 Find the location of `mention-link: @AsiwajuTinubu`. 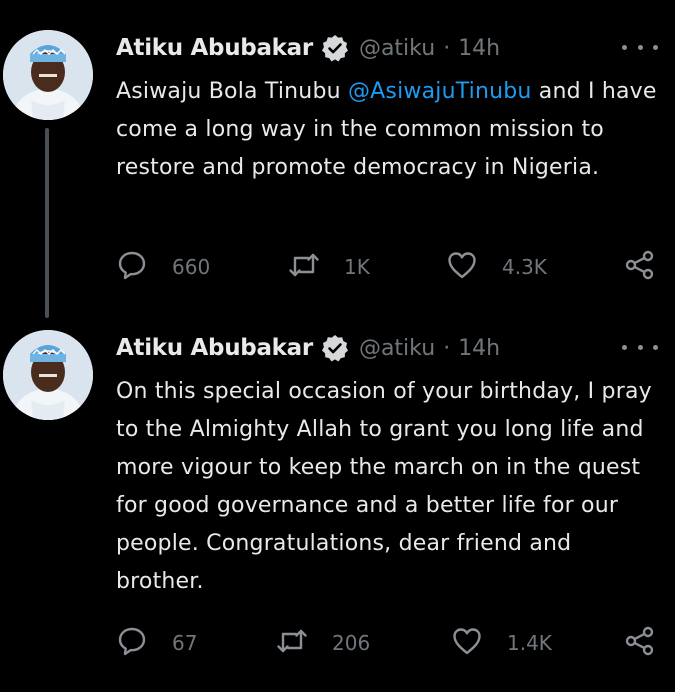

mention-link: @AsiwajuTinubu is located at coordinates (440, 91).